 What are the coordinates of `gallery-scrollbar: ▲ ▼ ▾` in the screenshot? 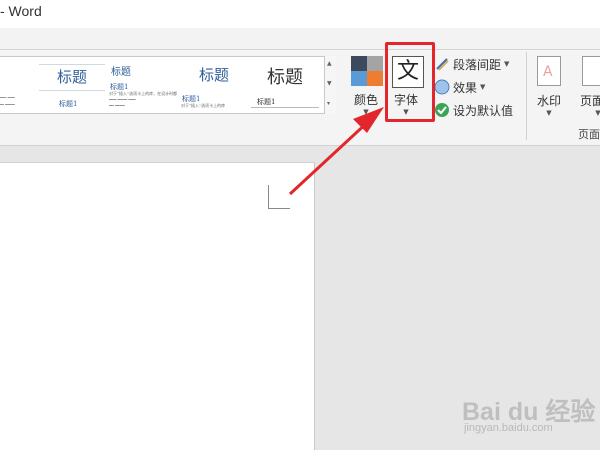 It's located at (330, 85).